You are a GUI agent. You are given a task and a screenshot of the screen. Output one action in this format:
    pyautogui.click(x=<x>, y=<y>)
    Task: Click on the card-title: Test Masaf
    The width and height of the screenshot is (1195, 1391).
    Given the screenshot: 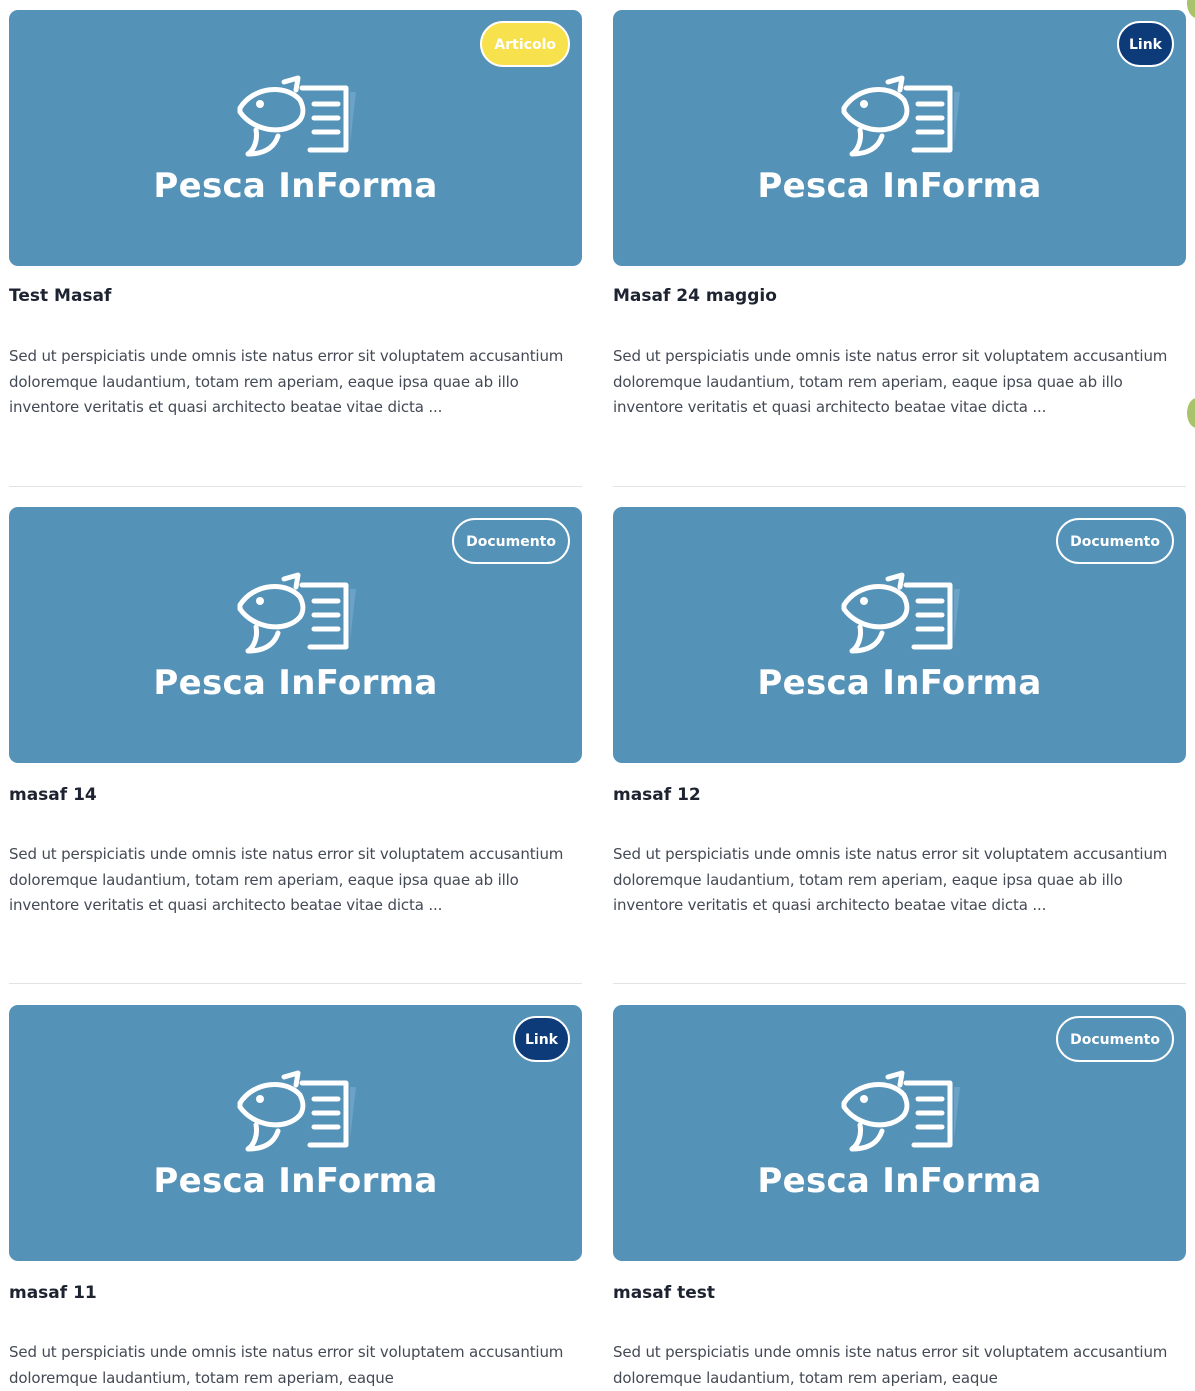 What is the action you would take?
    pyautogui.click(x=60, y=296)
    